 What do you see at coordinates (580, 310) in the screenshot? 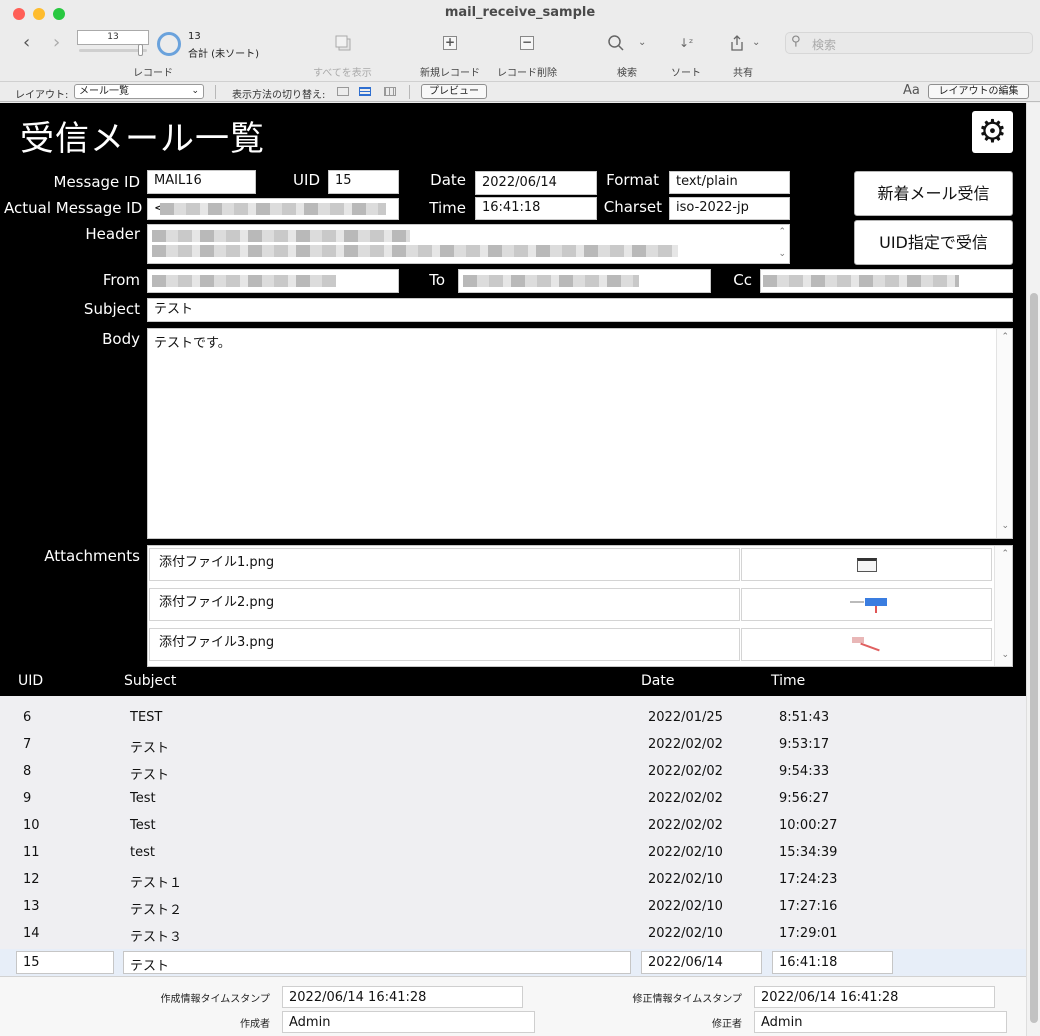
I see `subject-field: テスト` at bounding box center [580, 310].